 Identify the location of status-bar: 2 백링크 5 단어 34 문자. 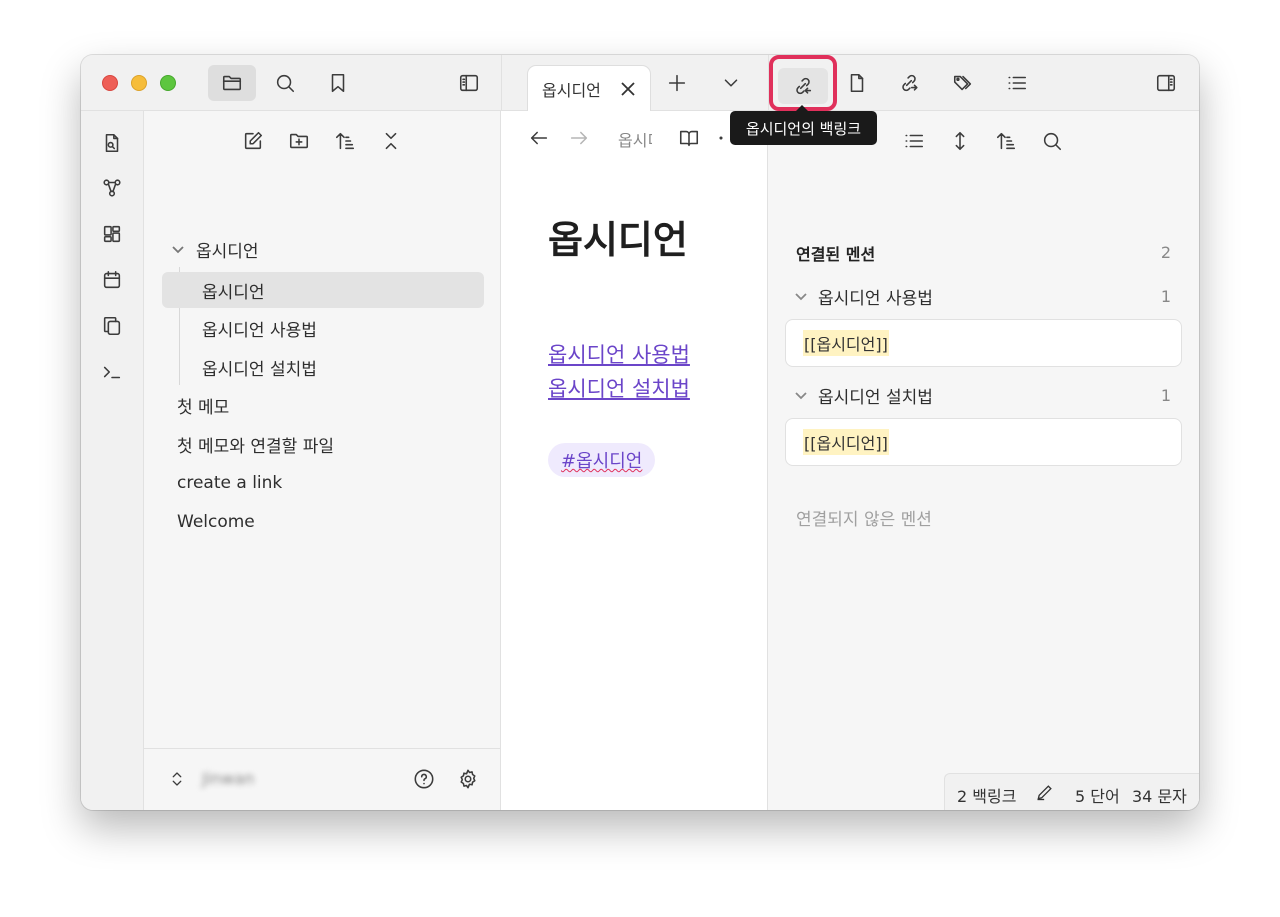
(1071, 791).